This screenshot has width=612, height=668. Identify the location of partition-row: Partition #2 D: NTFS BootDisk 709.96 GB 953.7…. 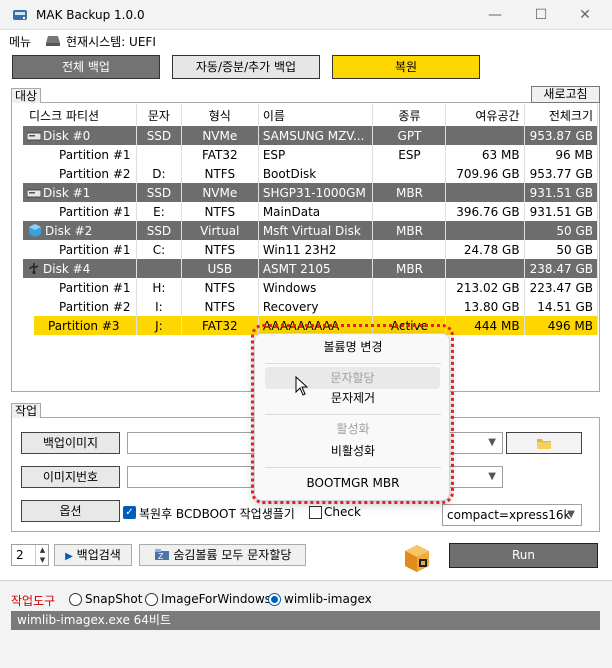
(311, 173).